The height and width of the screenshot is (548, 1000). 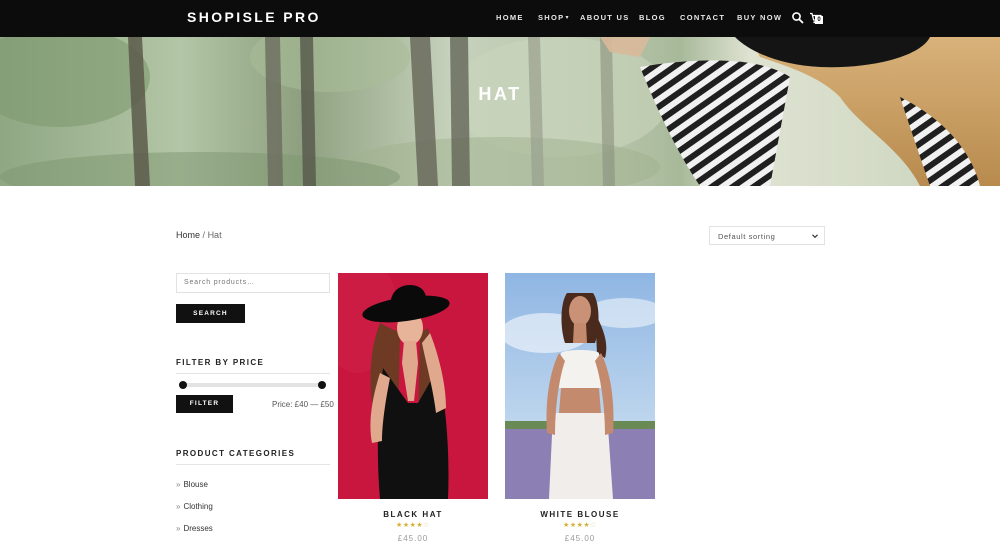 What do you see at coordinates (188, 235) in the screenshot?
I see `breadcrumb-home-link: Home` at bounding box center [188, 235].